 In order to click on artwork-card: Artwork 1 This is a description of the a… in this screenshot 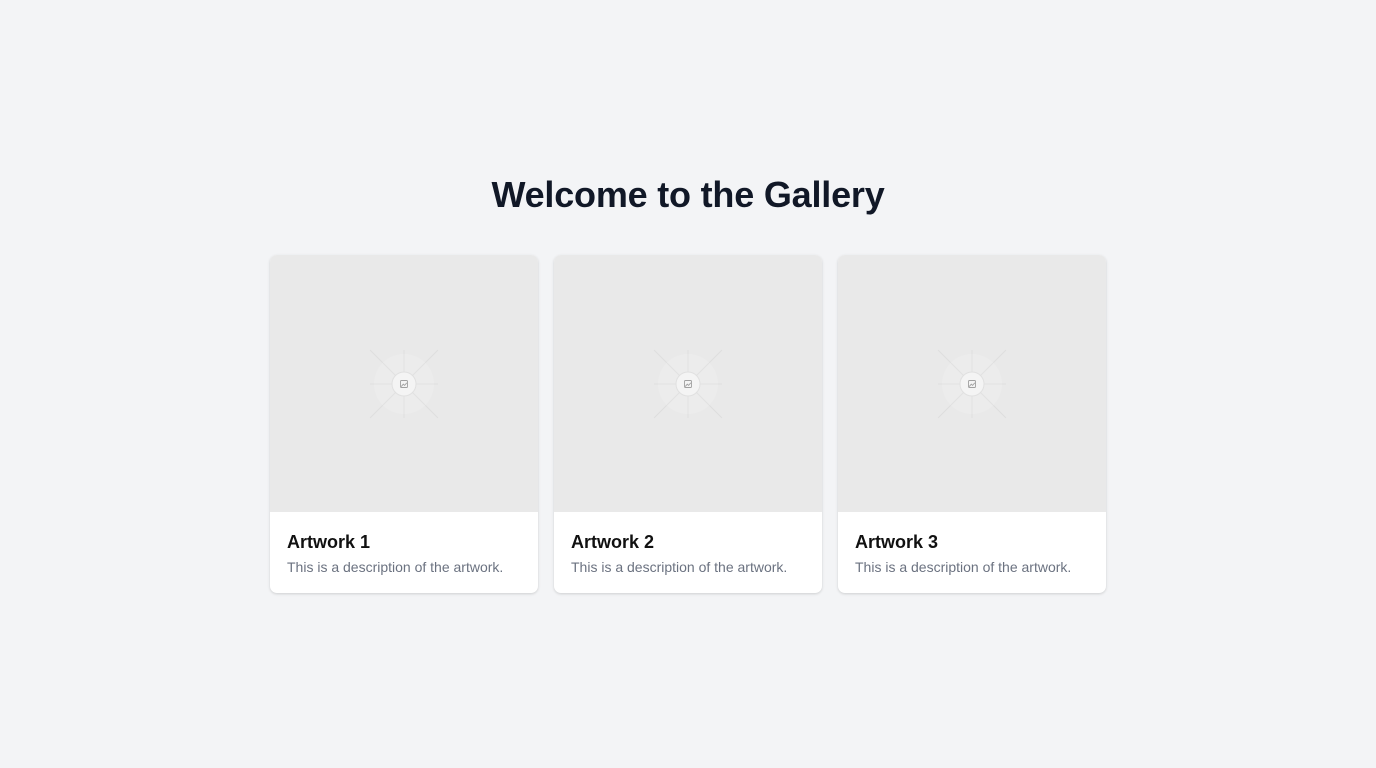, I will do `click(404, 424)`.